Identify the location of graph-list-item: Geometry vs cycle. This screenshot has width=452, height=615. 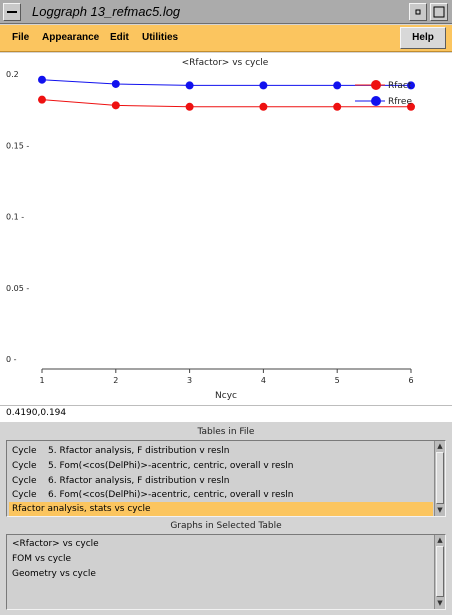
(221, 574).